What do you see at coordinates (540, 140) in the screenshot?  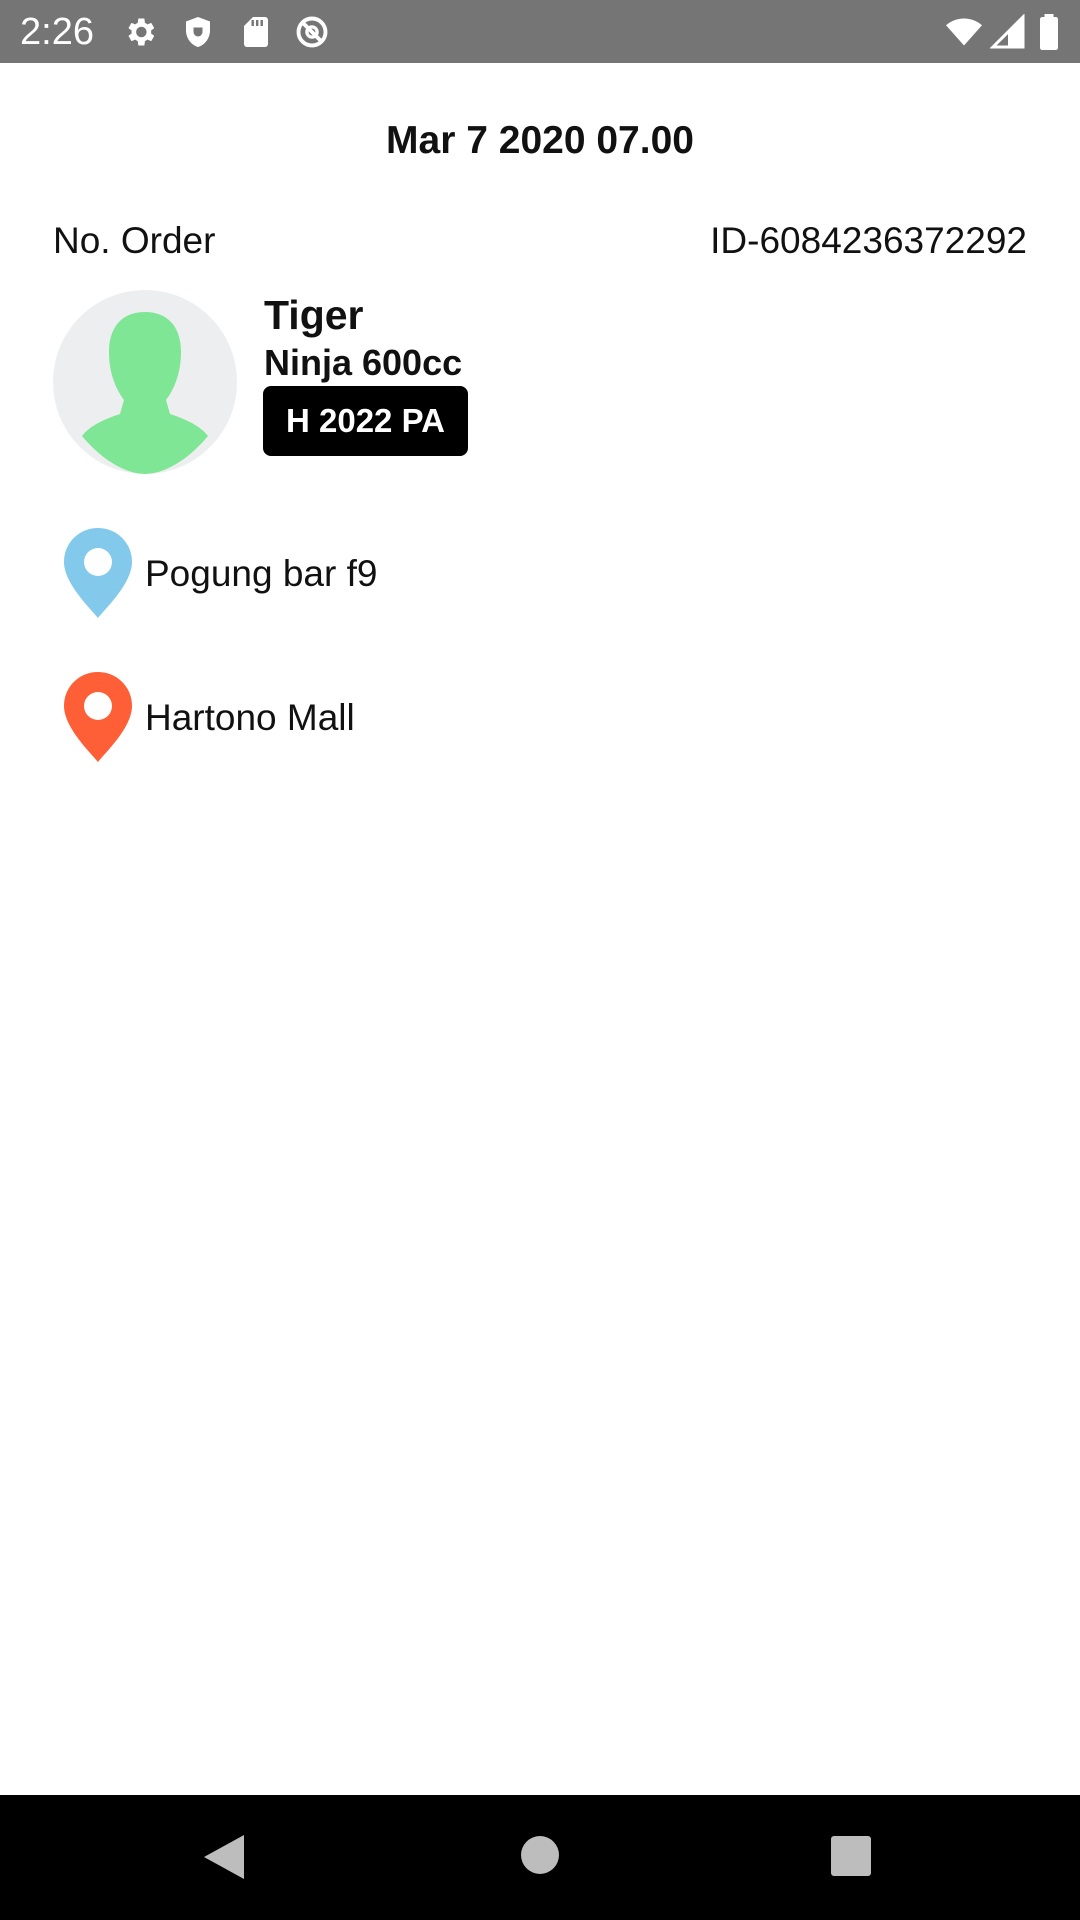 I see `order-date: Mar 7 2020 07.00` at bounding box center [540, 140].